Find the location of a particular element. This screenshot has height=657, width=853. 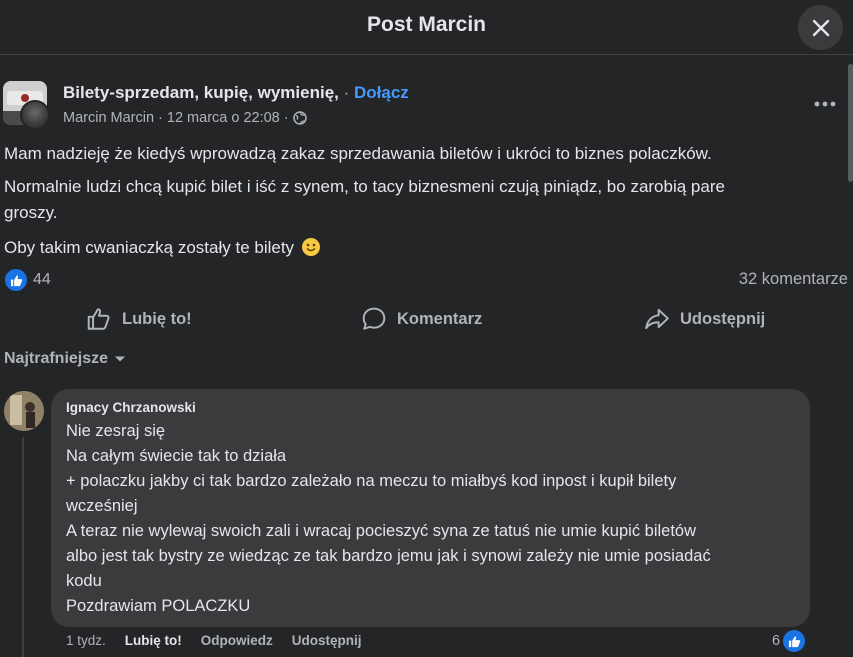

comment-bubble-icon is located at coordinates (374, 318).